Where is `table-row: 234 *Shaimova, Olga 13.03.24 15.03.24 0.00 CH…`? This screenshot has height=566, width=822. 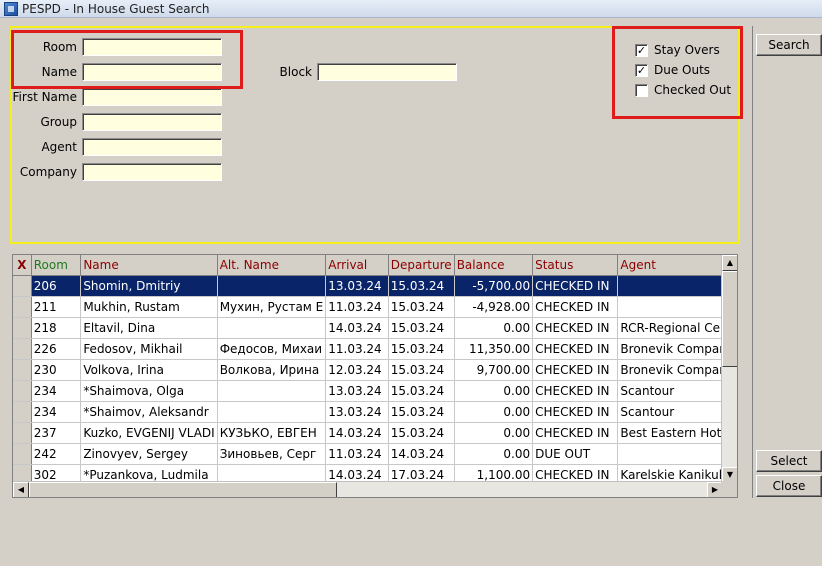 table-row: 234 *Shaimova, Olga 13.03.24 15.03.24 0.00 CH… is located at coordinates (375, 391).